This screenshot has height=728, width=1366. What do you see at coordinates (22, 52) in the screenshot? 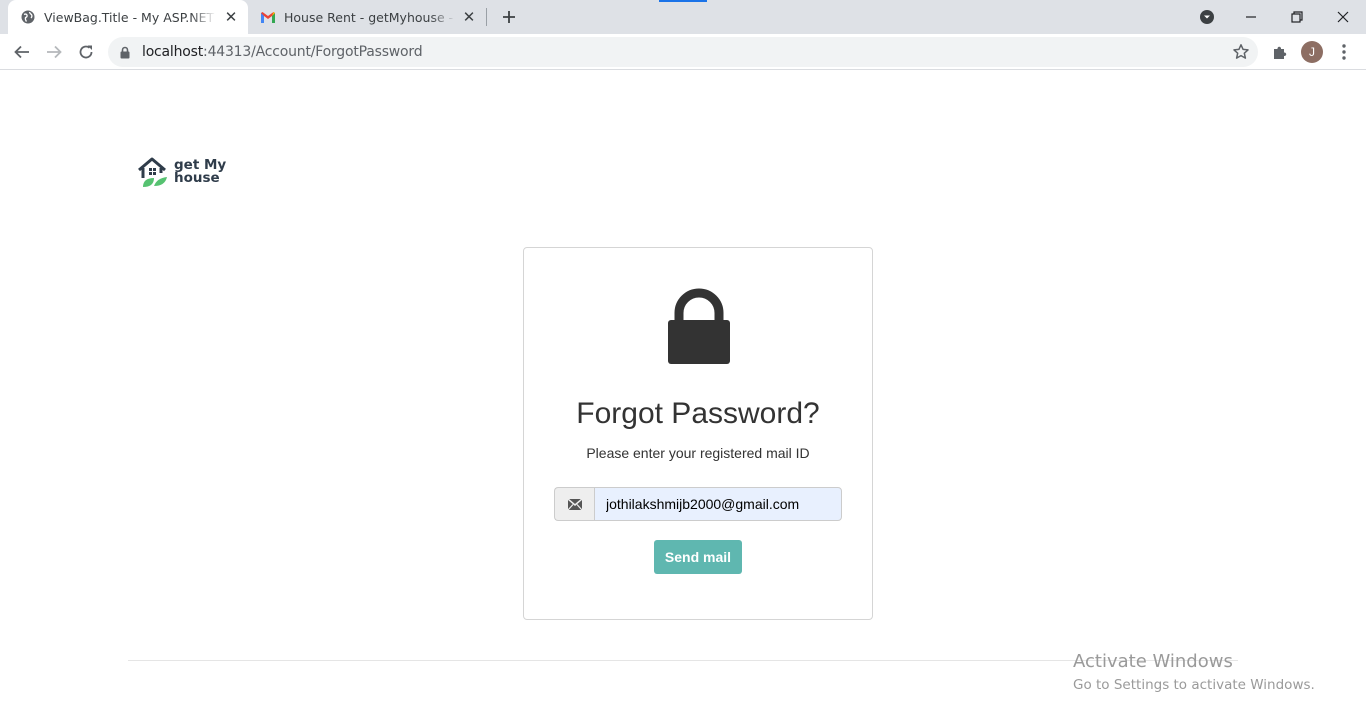
I see `back-arrow-icon` at bounding box center [22, 52].